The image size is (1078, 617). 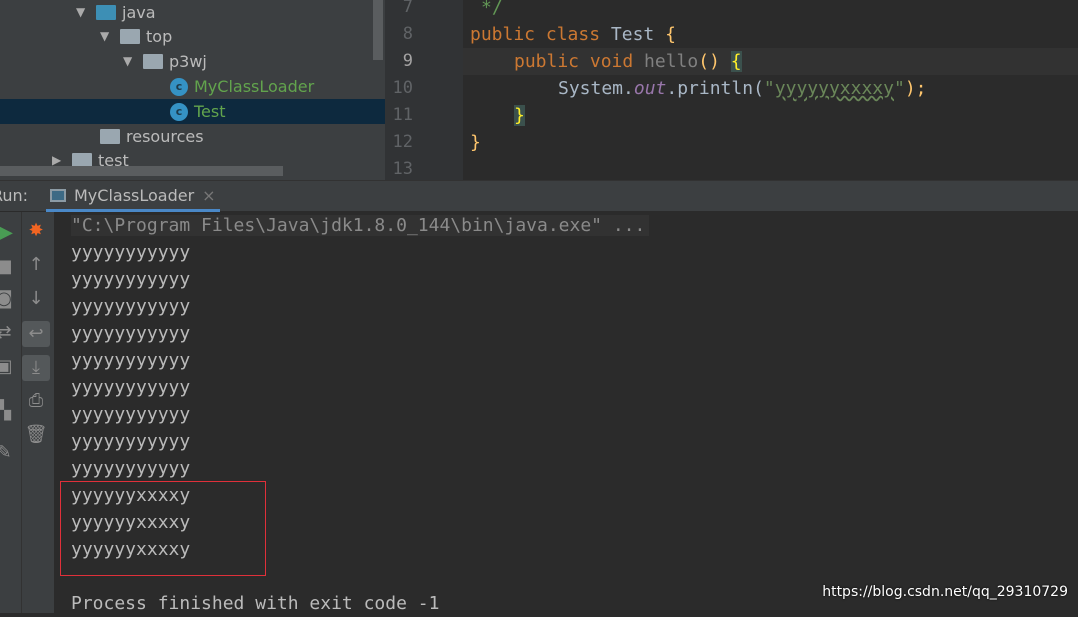 I want to click on exit-icon: ▣, so click(x=9, y=366).